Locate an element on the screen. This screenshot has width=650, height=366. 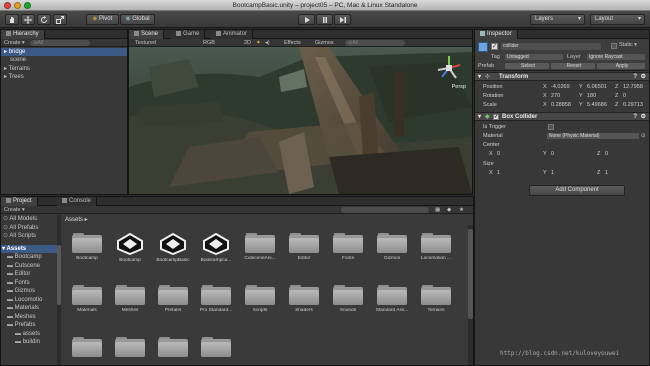
material-field: None (Physic Material) is located at coordinates (593, 136).